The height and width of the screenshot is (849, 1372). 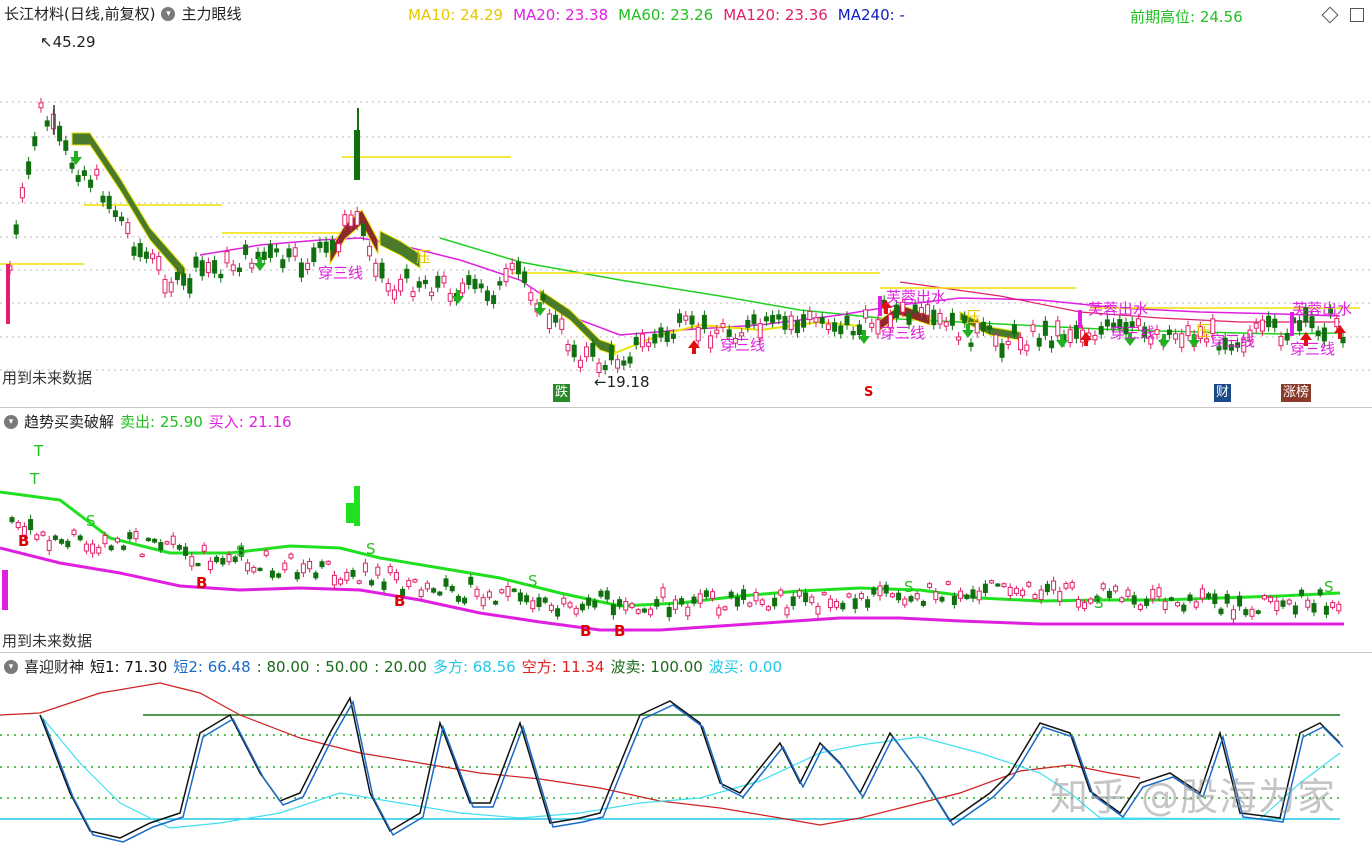 I want to click on event-tag-drop: 跌, so click(x=562, y=393).